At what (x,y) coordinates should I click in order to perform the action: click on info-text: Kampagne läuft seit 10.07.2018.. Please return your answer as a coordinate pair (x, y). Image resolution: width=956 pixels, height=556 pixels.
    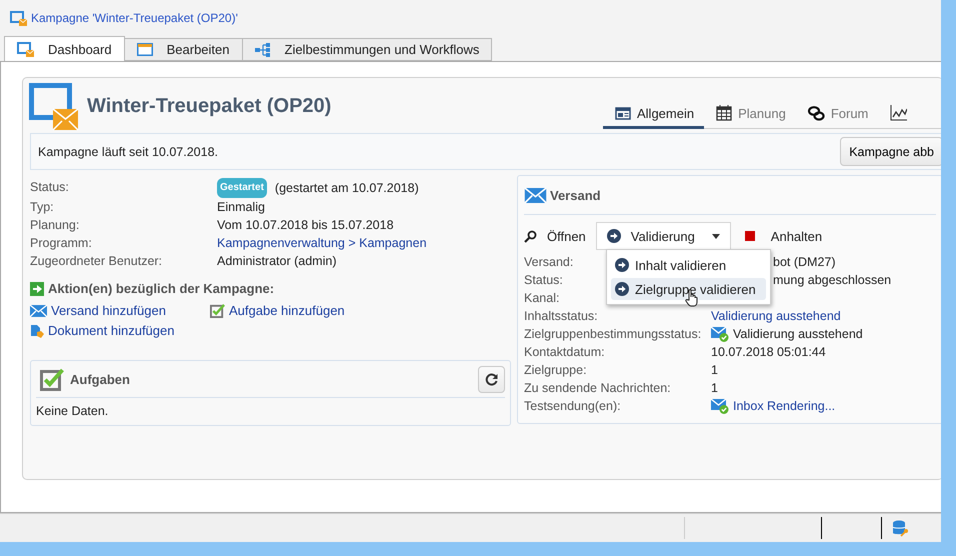
    Looking at the image, I should click on (128, 151).